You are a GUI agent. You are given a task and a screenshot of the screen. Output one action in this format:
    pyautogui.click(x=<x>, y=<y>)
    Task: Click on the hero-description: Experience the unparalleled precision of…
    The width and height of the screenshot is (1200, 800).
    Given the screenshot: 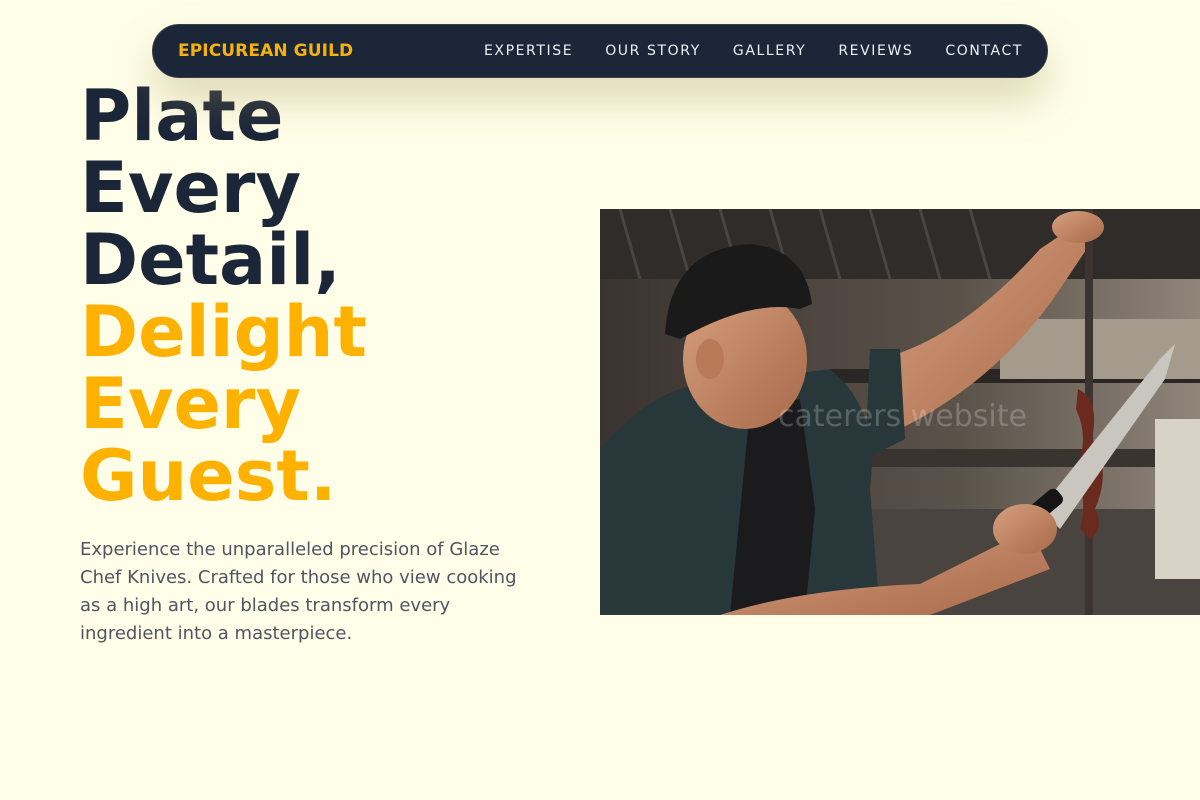 What is the action you would take?
    pyautogui.click(x=298, y=591)
    